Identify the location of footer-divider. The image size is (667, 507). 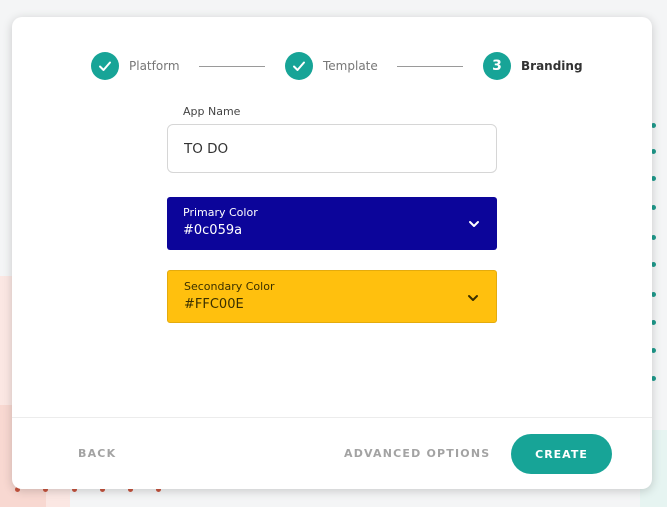
(332, 417).